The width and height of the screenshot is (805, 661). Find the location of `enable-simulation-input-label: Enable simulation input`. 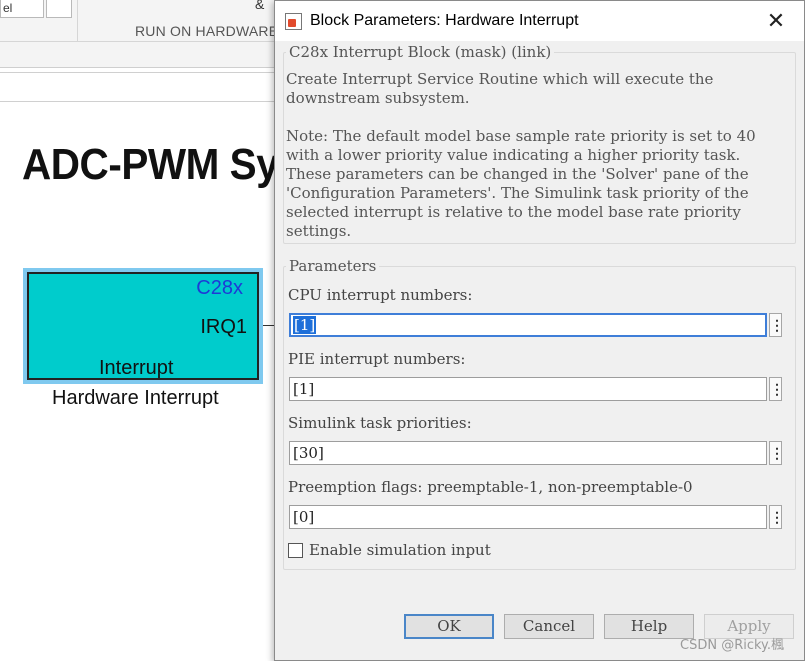

enable-simulation-input-label: Enable simulation input is located at coordinates (400, 550).